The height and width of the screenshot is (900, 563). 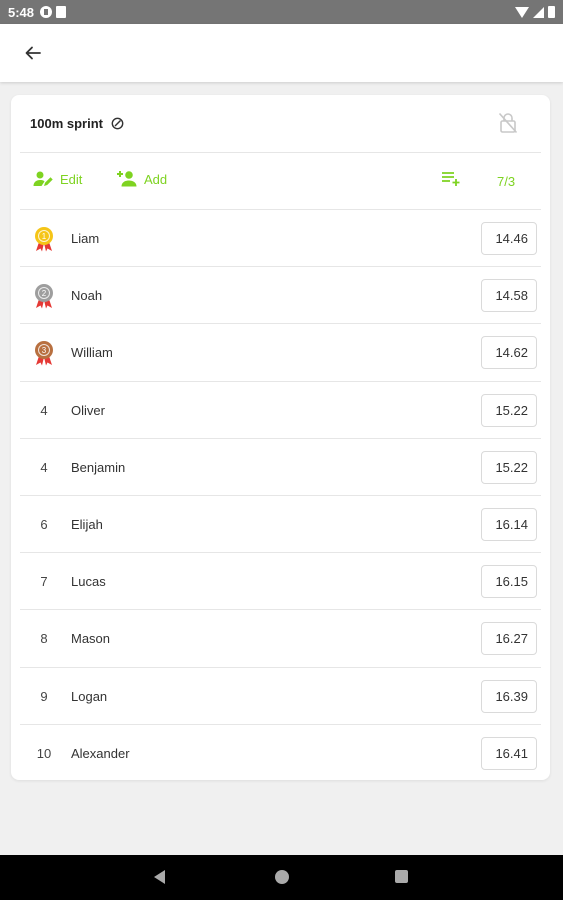 What do you see at coordinates (509, 696) in the screenshot?
I see `time-input: 16.39` at bounding box center [509, 696].